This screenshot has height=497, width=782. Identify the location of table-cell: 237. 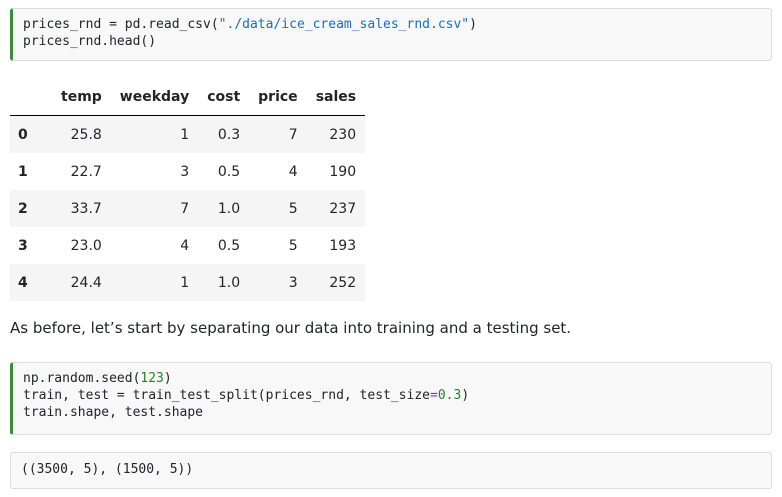
(343, 208).